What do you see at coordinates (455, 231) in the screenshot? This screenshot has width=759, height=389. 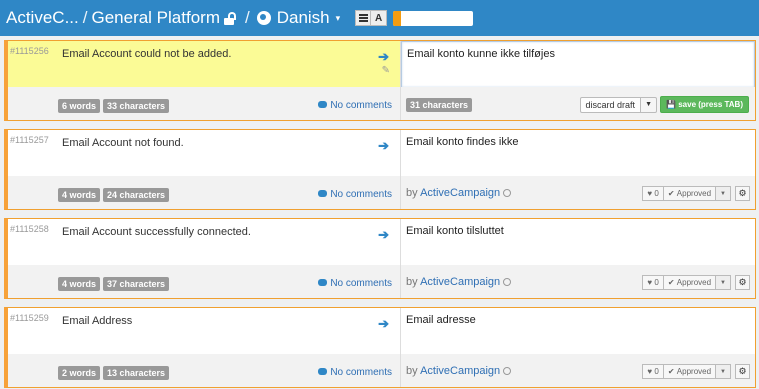 I see `translation-text: Email konto tilsluttet` at bounding box center [455, 231].